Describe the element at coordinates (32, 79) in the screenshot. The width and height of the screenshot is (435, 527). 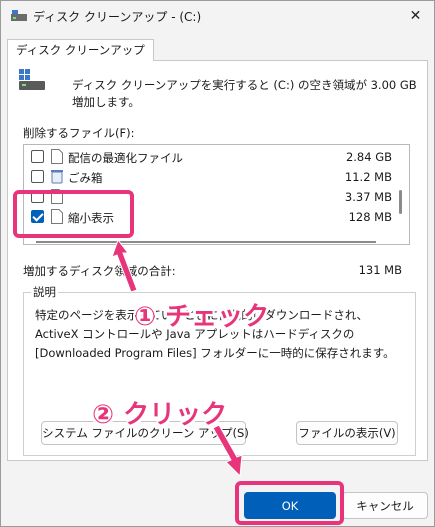
I see `drive-icon` at that location.